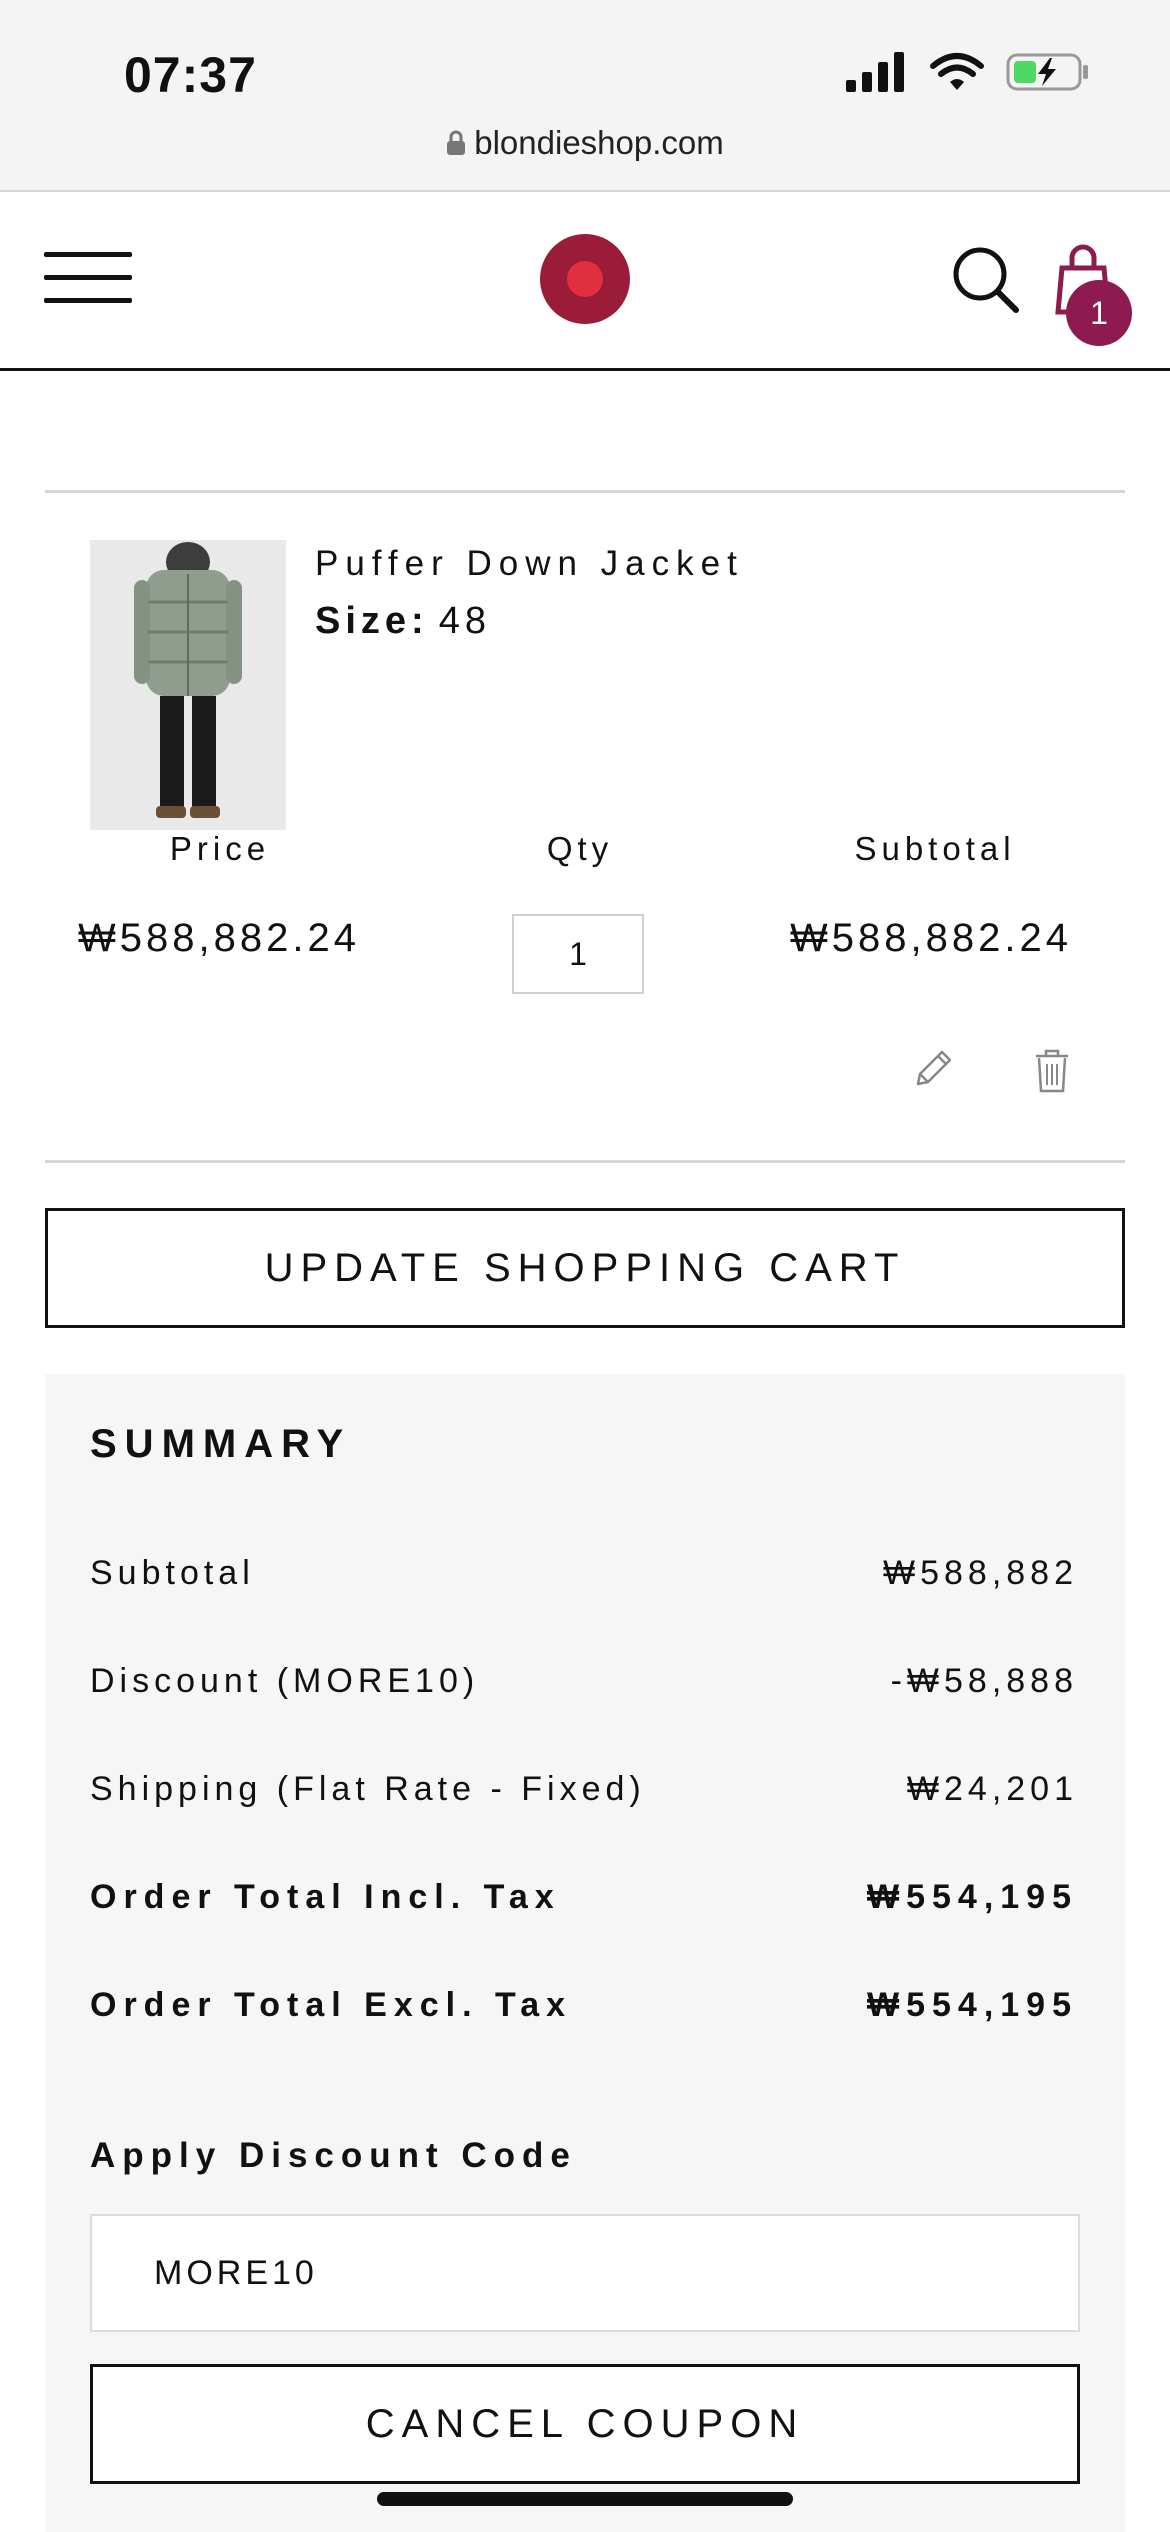  I want to click on row-label: Shipping (Flat Rate - Fixed), so click(368, 1789).